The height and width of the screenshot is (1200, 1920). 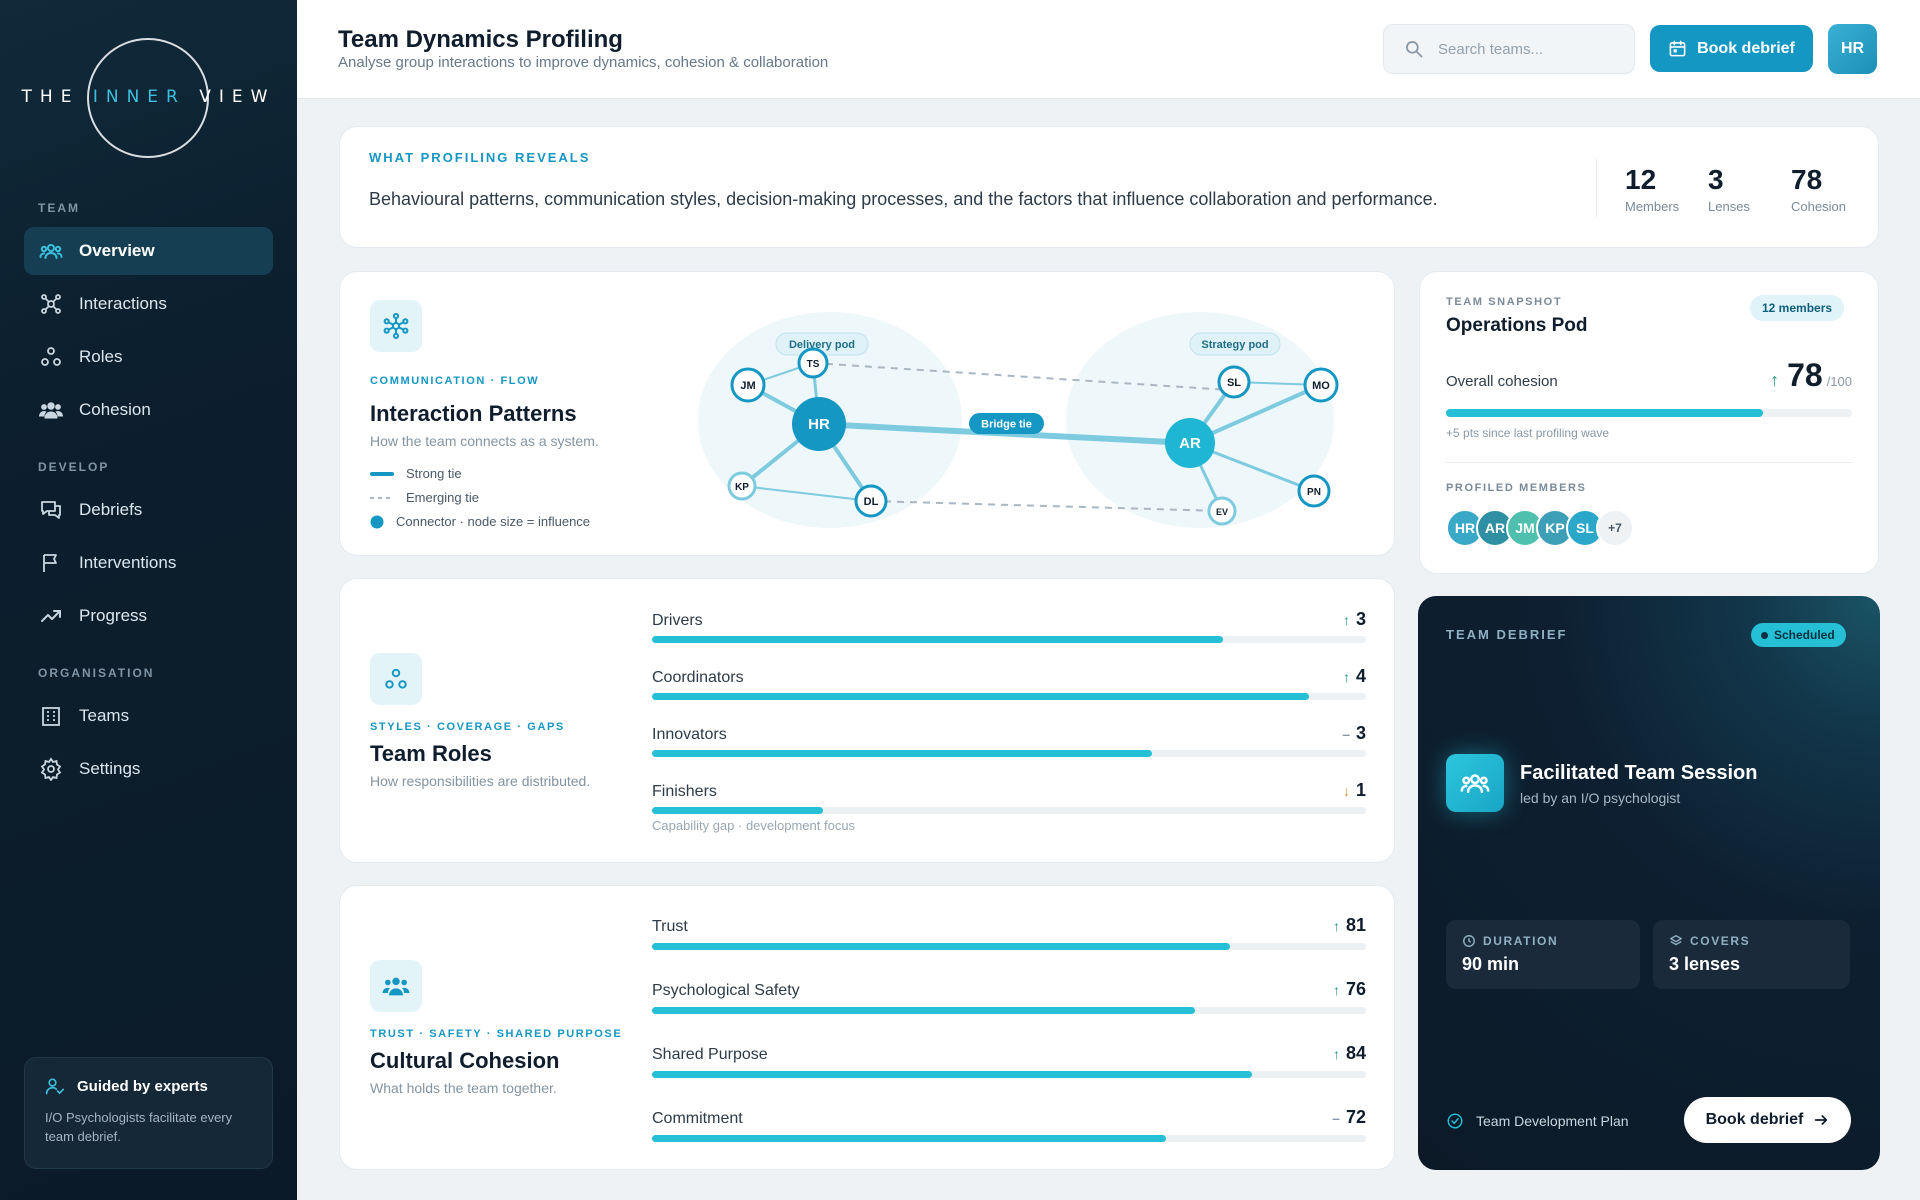 I want to click on covers-key: COVERS, so click(x=1751, y=941).